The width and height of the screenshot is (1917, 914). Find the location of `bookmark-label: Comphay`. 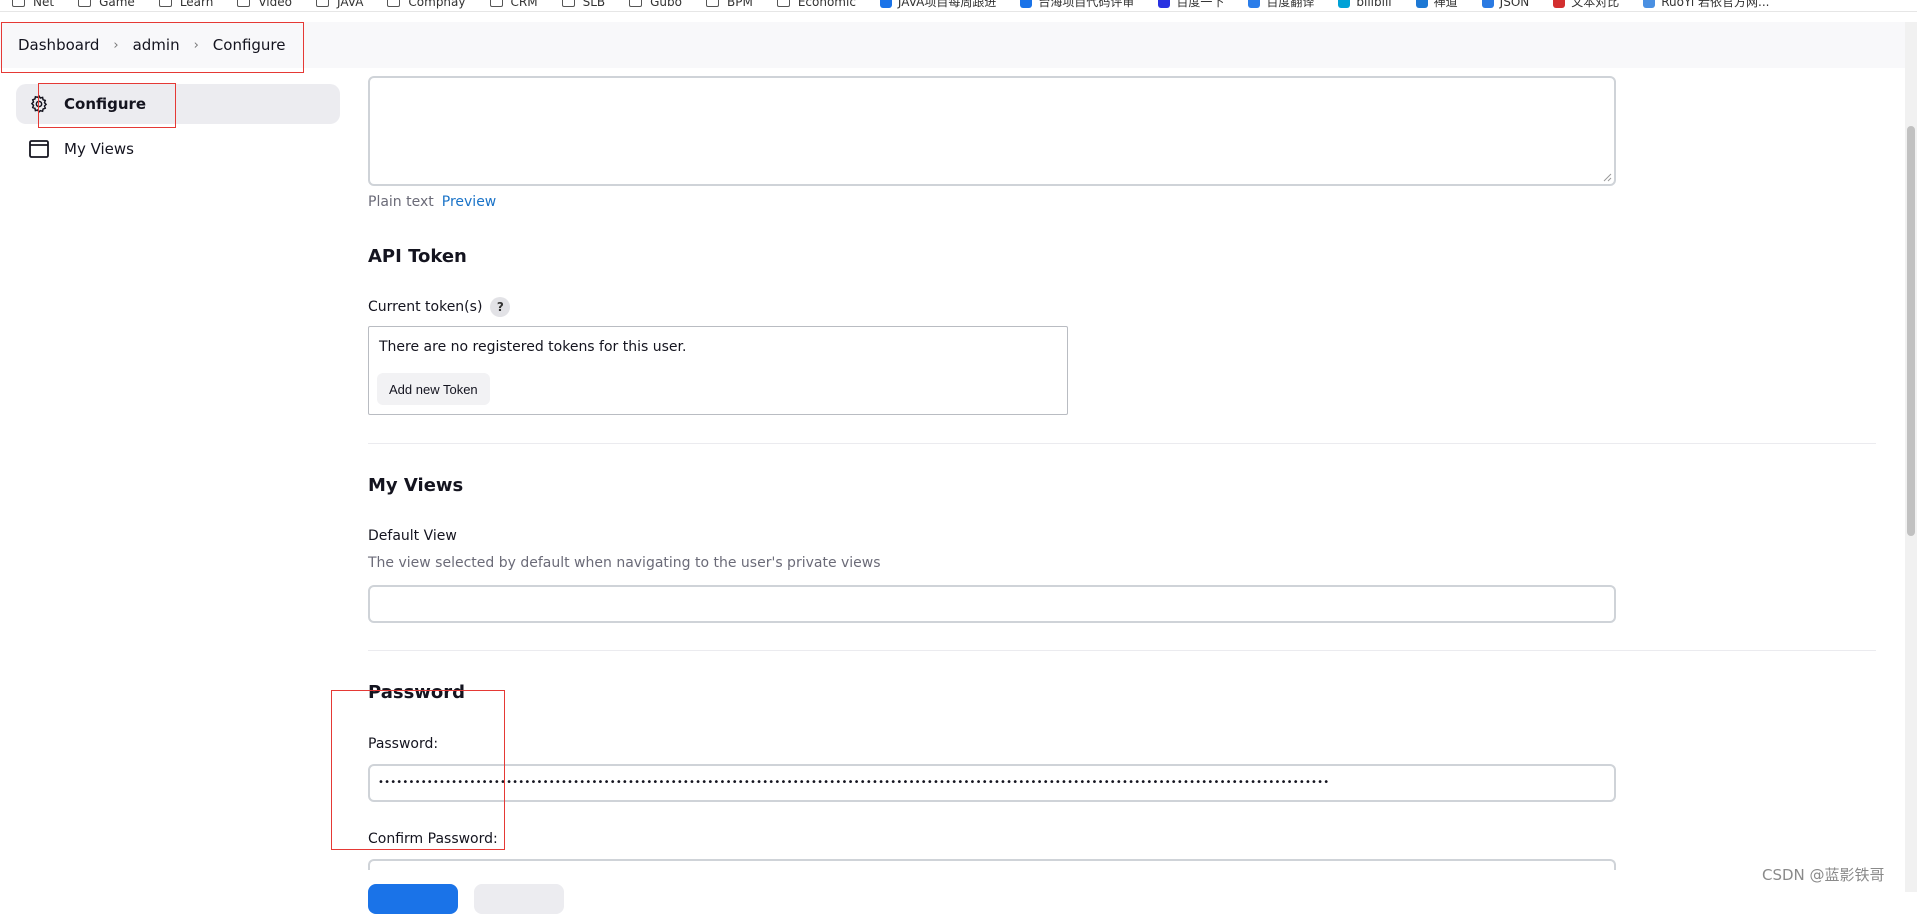

bookmark-label: Comphay is located at coordinates (437, 4).